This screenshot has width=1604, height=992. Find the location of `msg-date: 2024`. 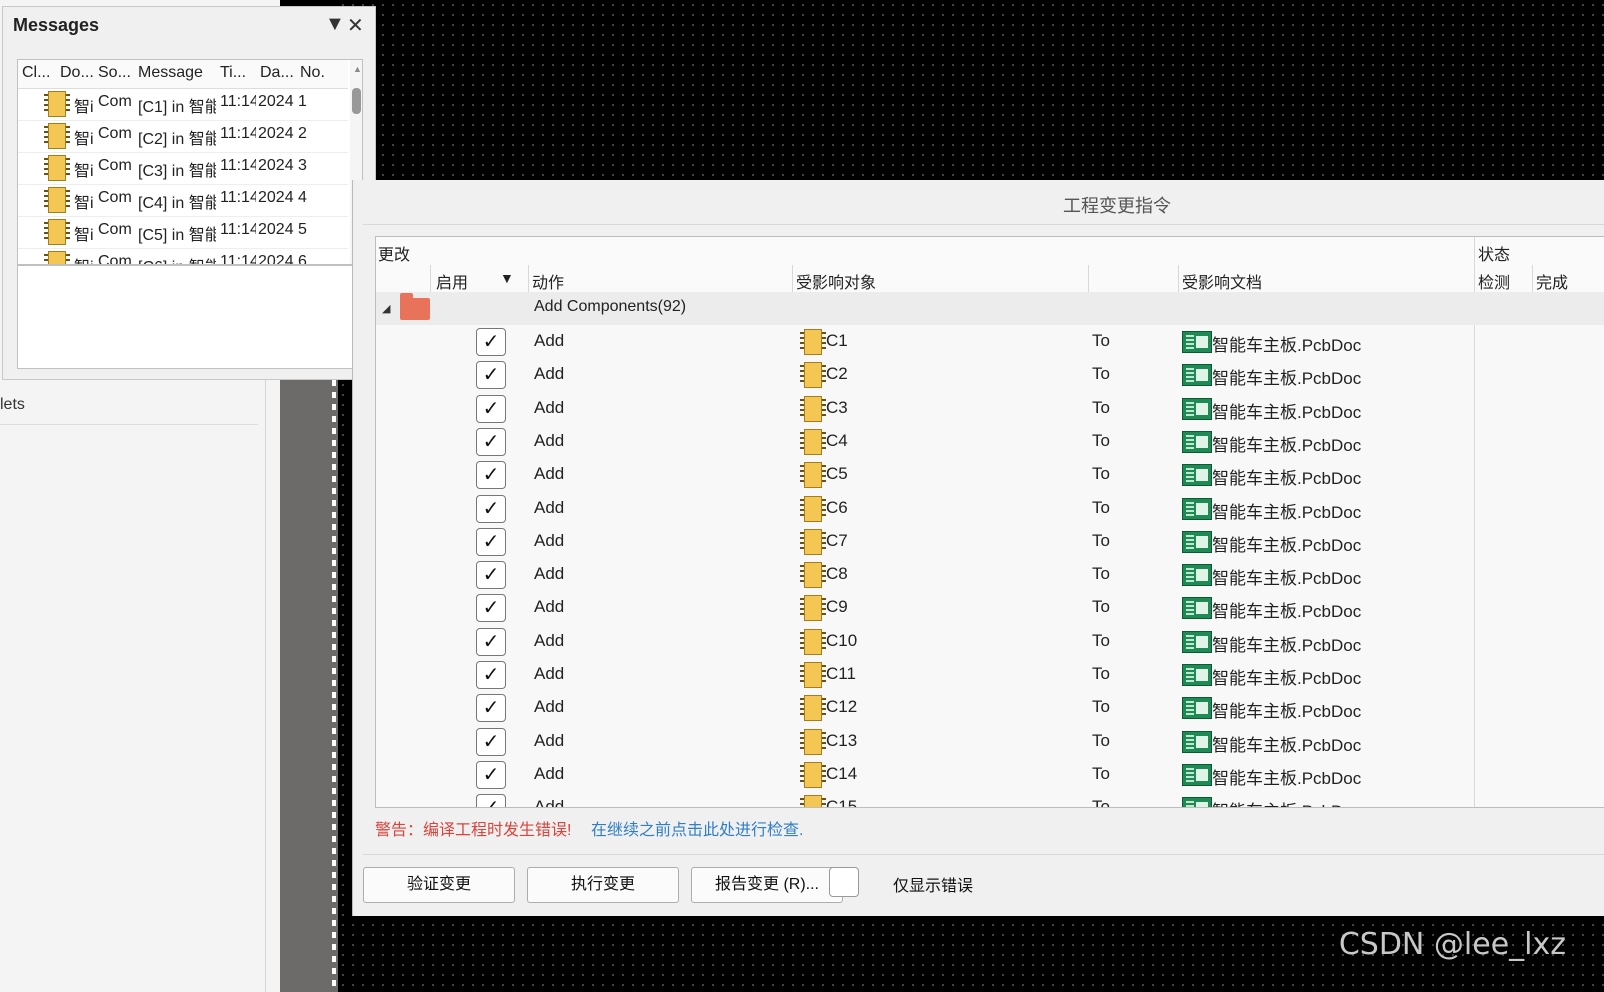

msg-date: 2024 is located at coordinates (276, 133).